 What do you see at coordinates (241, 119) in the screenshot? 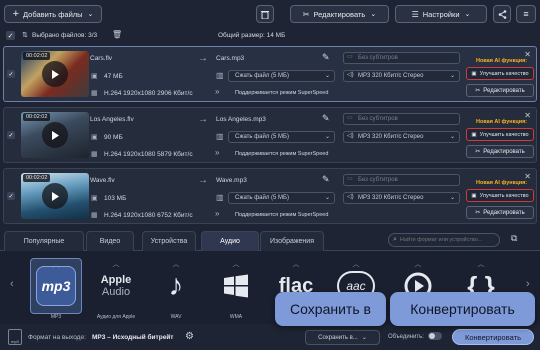
I see `output-file-name: Los Angeles.mp3` at bounding box center [241, 119].